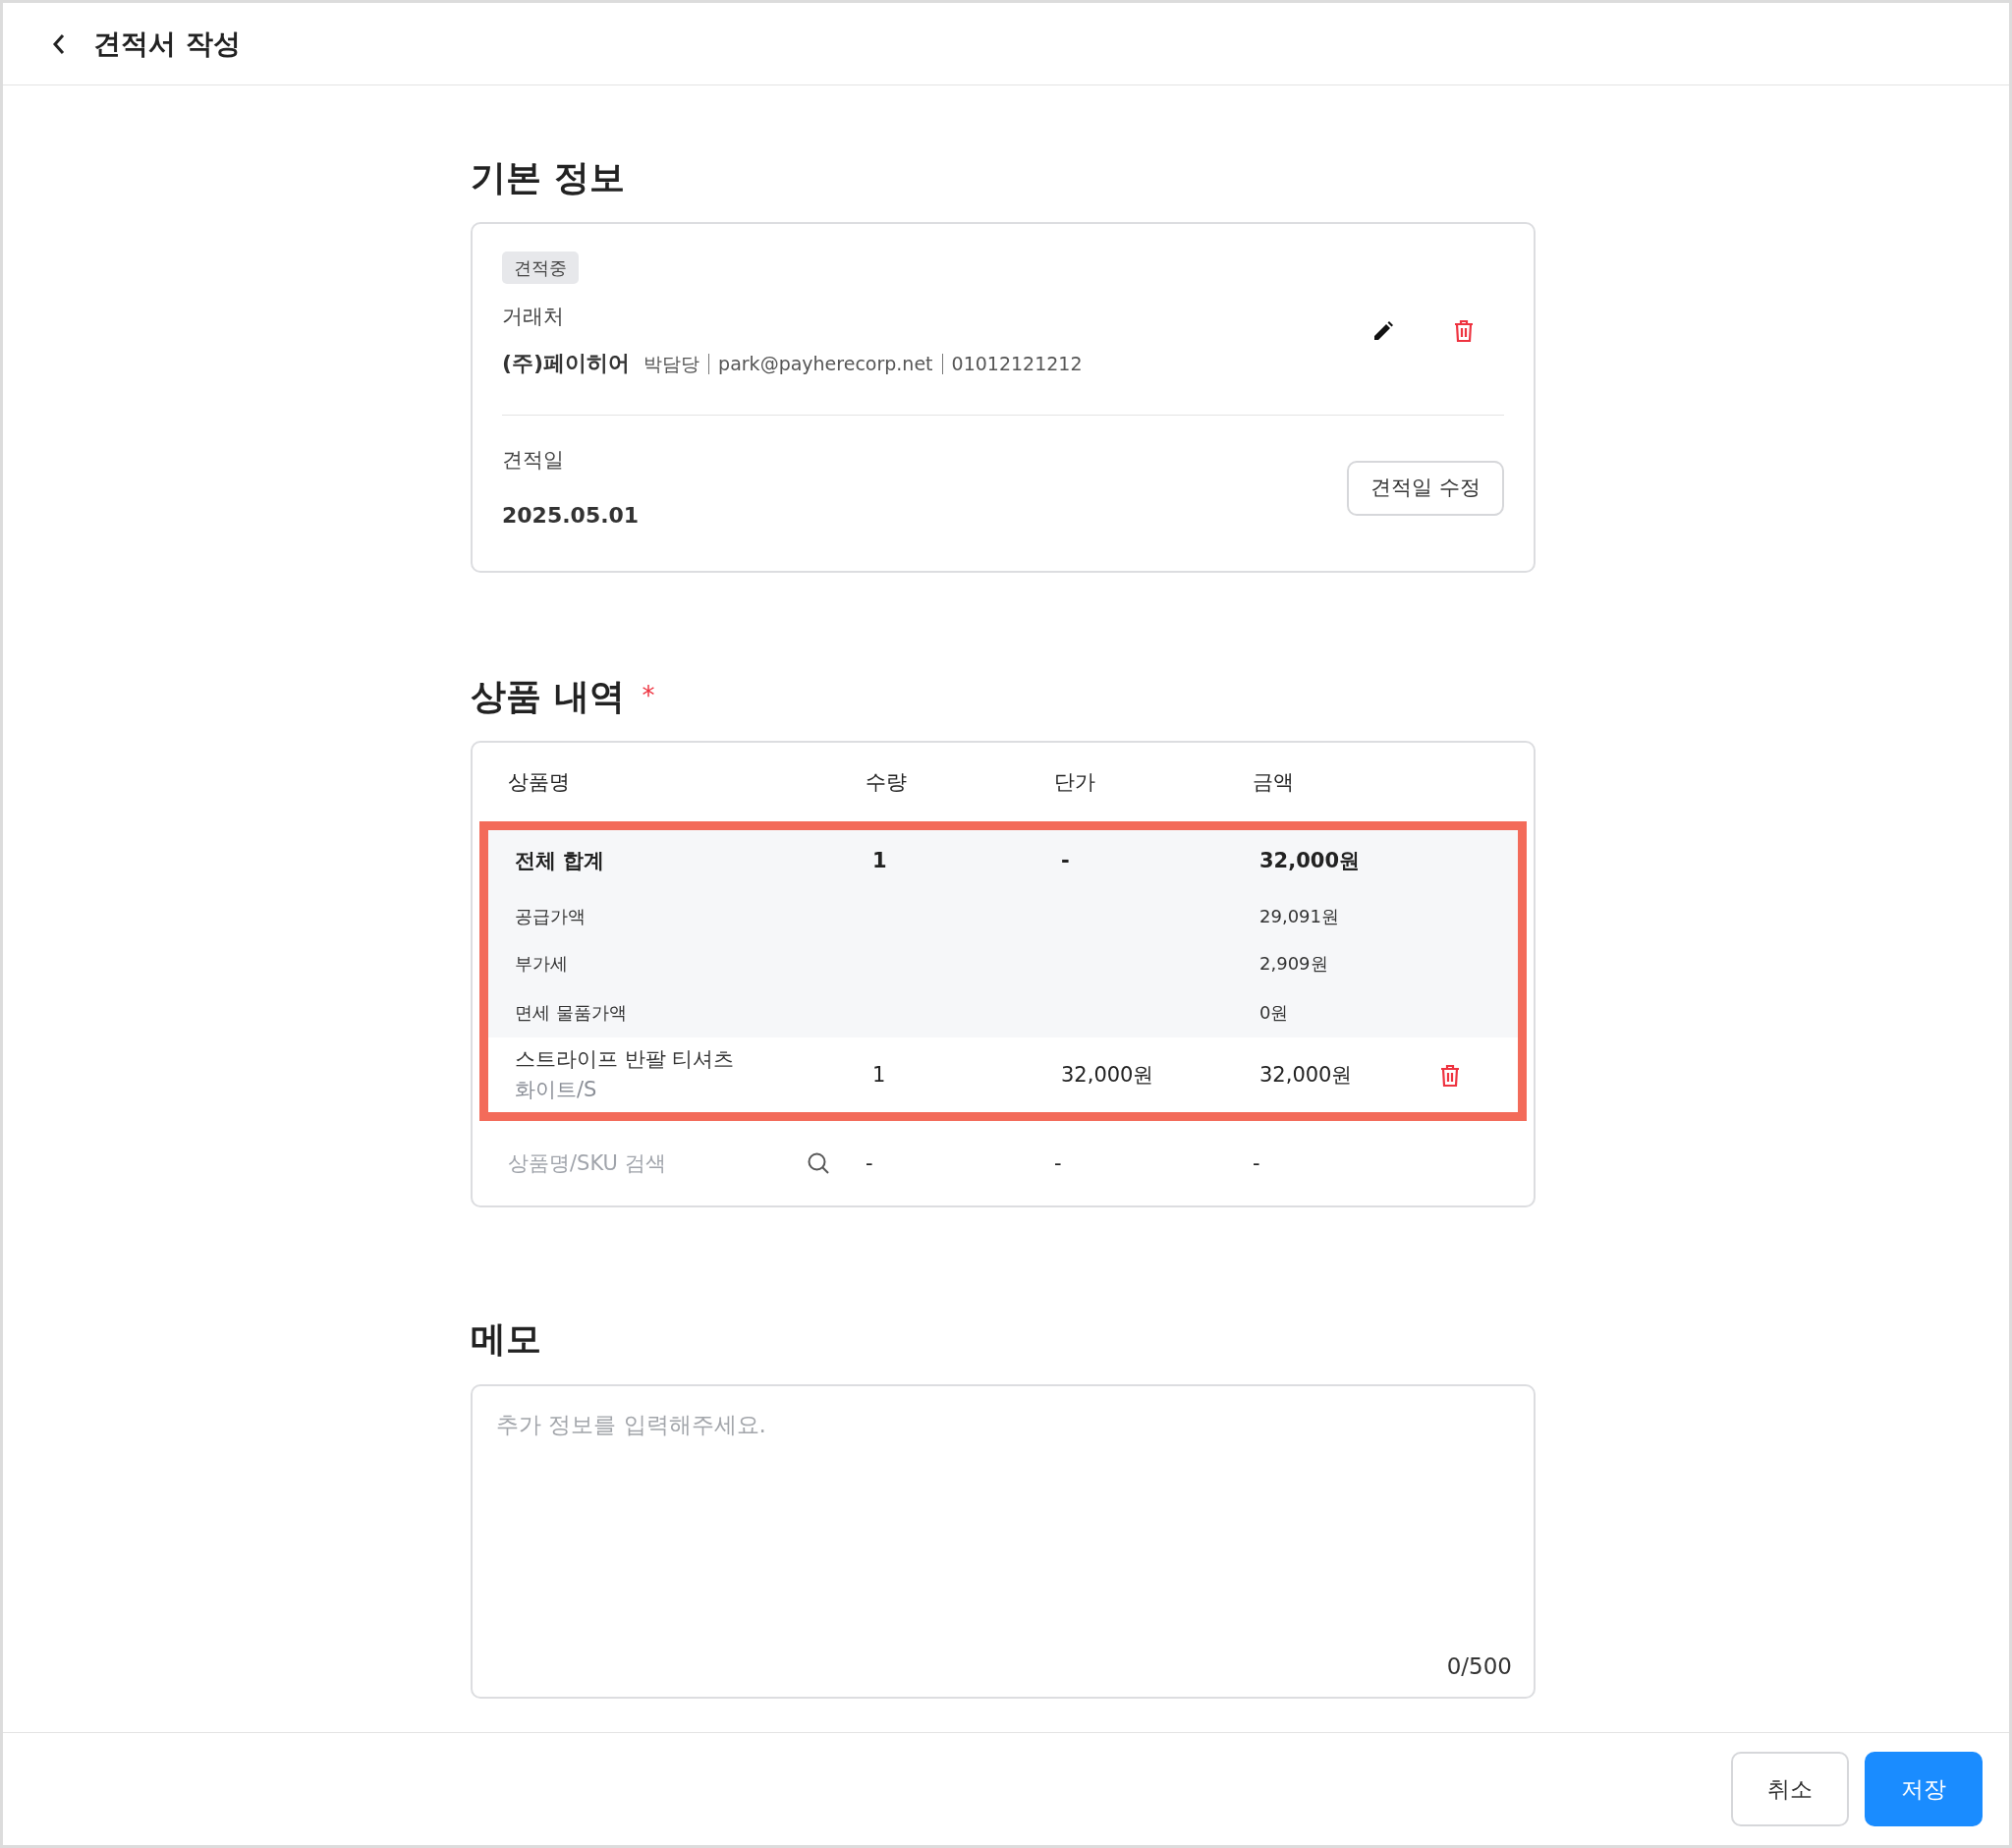 The image size is (2012, 1848). What do you see at coordinates (1299, 916) in the screenshot?
I see `table-cell-text: 29,091원` at bounding box center [1299, 916].